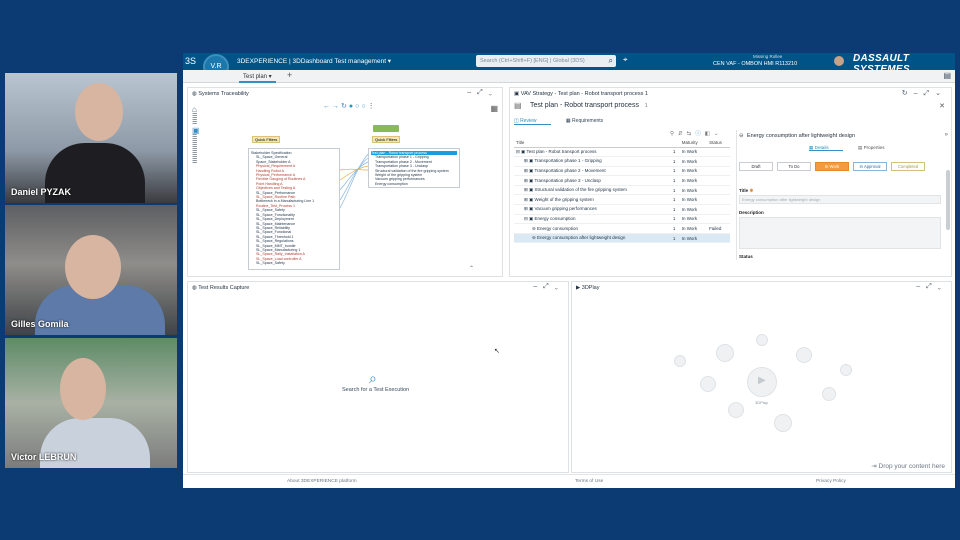  Describe the element at coordinates (327, 106) in the screenshot. I see `arrow-left-icon: ←` at that location.